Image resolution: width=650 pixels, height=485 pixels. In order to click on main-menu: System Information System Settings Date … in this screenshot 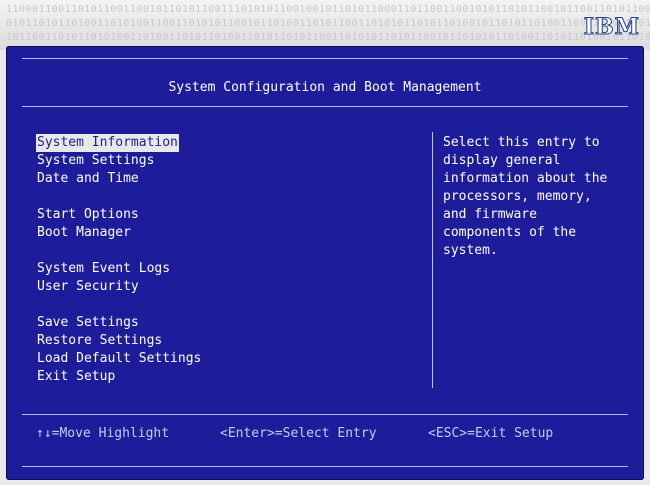, I will do `click(119, 269)`.